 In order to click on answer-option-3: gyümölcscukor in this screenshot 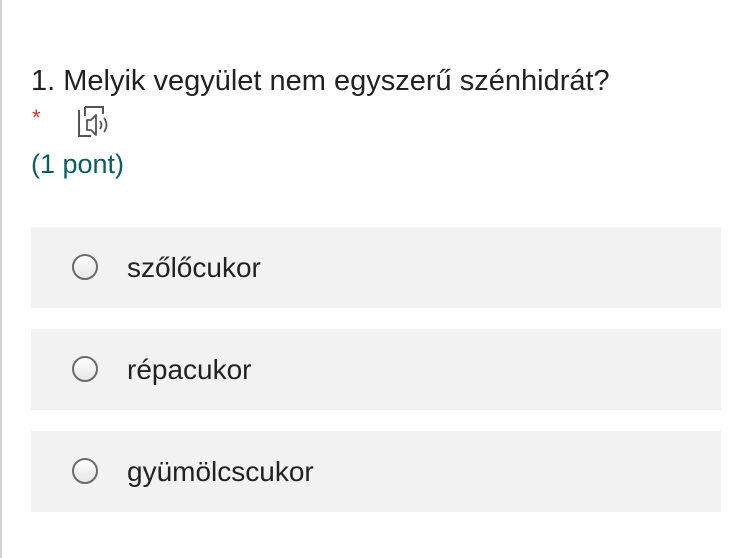, I will do `click(376, 471)`.